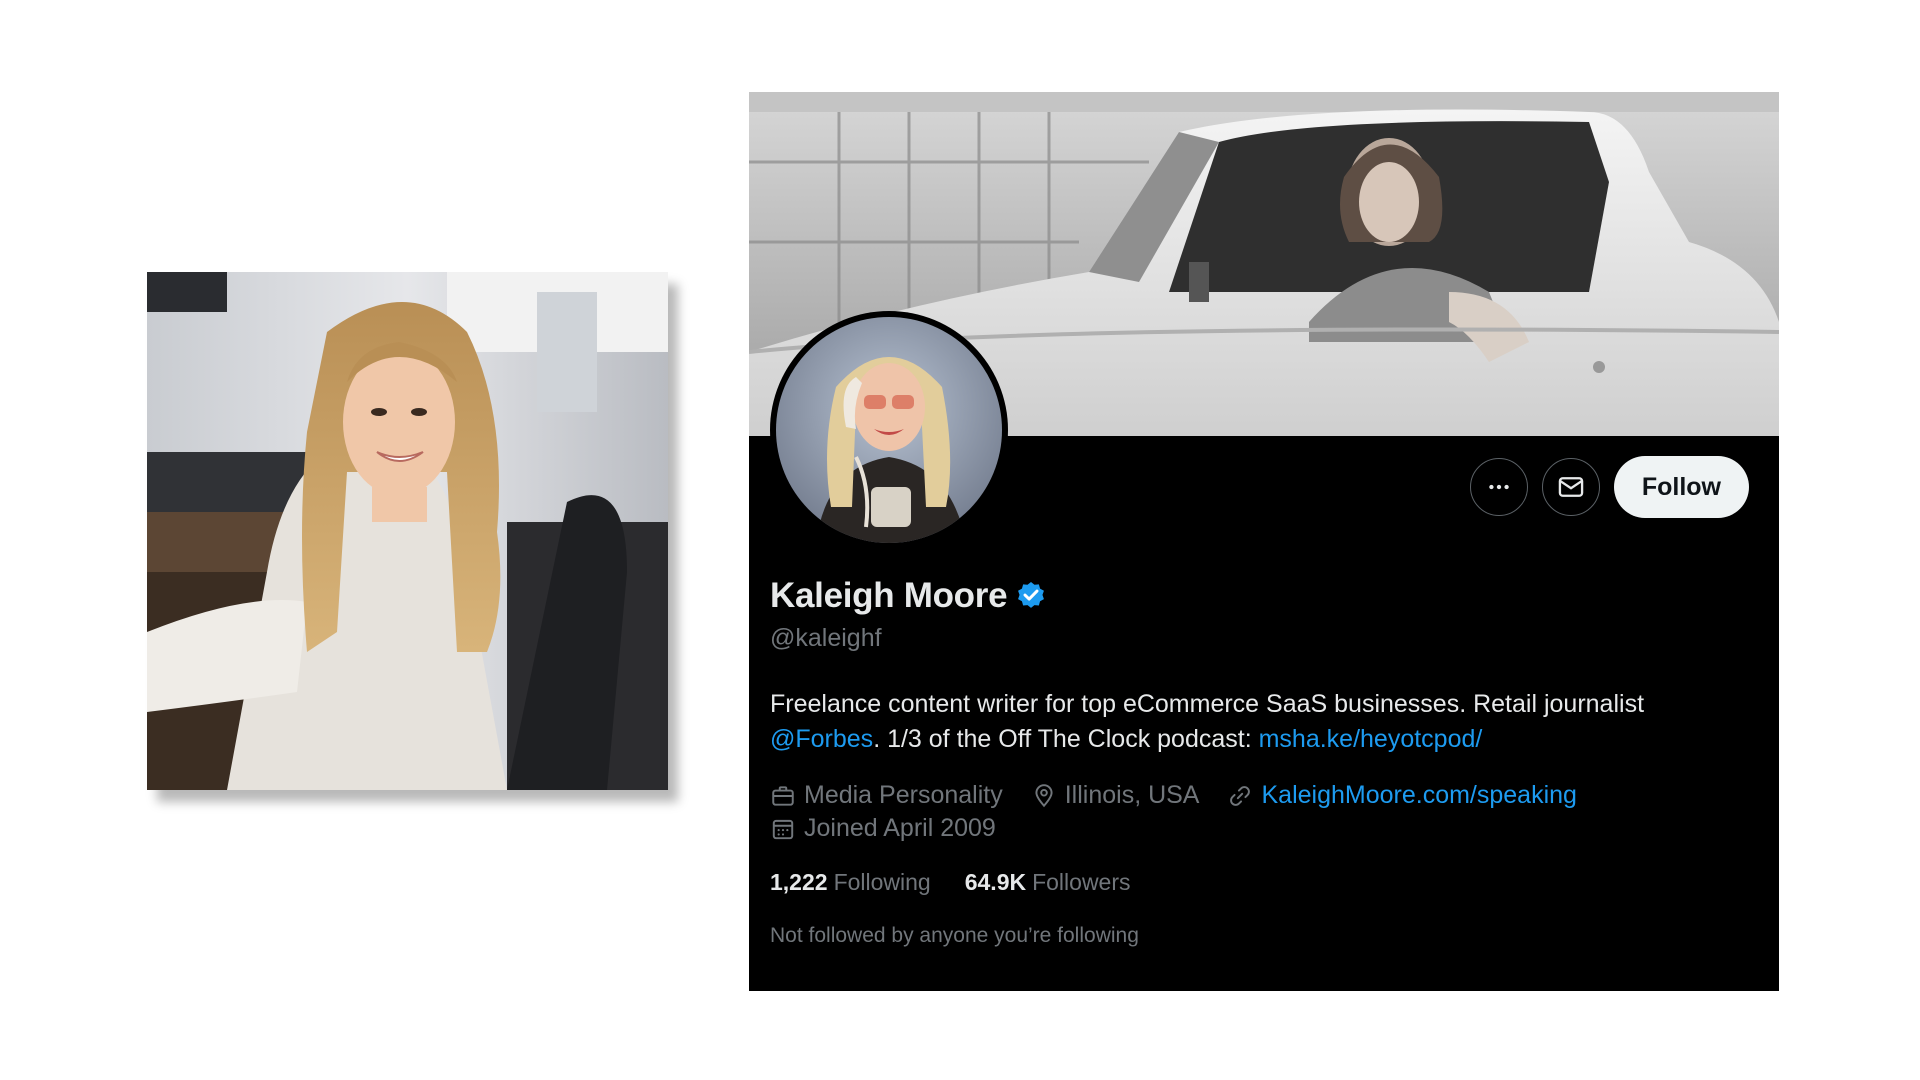 Image resolution: width=1920 pixels, height=1080 pixels. Describe the element at coordinates (882, 882) in the screenshot. I see `following-label: Following` at that location.